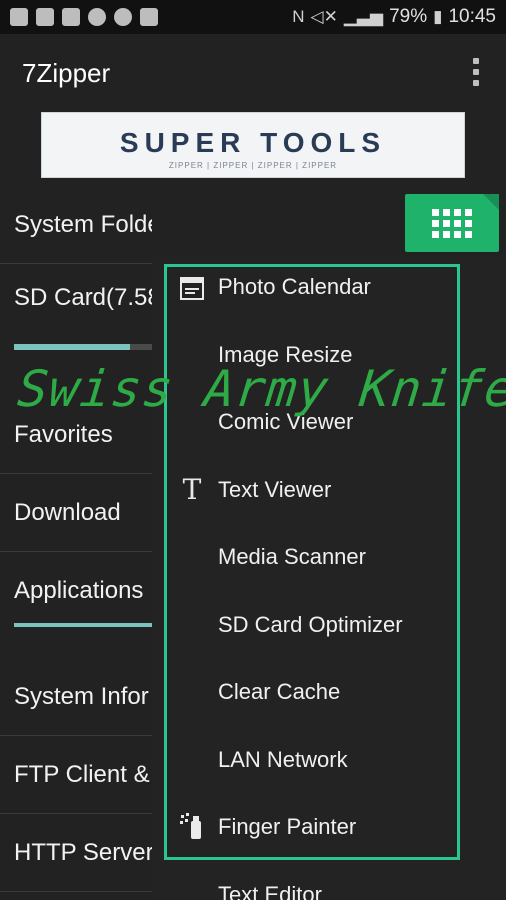 The width and height of the screenshot is (506, 900). What do you see at coordinates (275, 489) in the screenshot?
I see `menu-item-label: Text Viewer` at bounding box center [275, 489].